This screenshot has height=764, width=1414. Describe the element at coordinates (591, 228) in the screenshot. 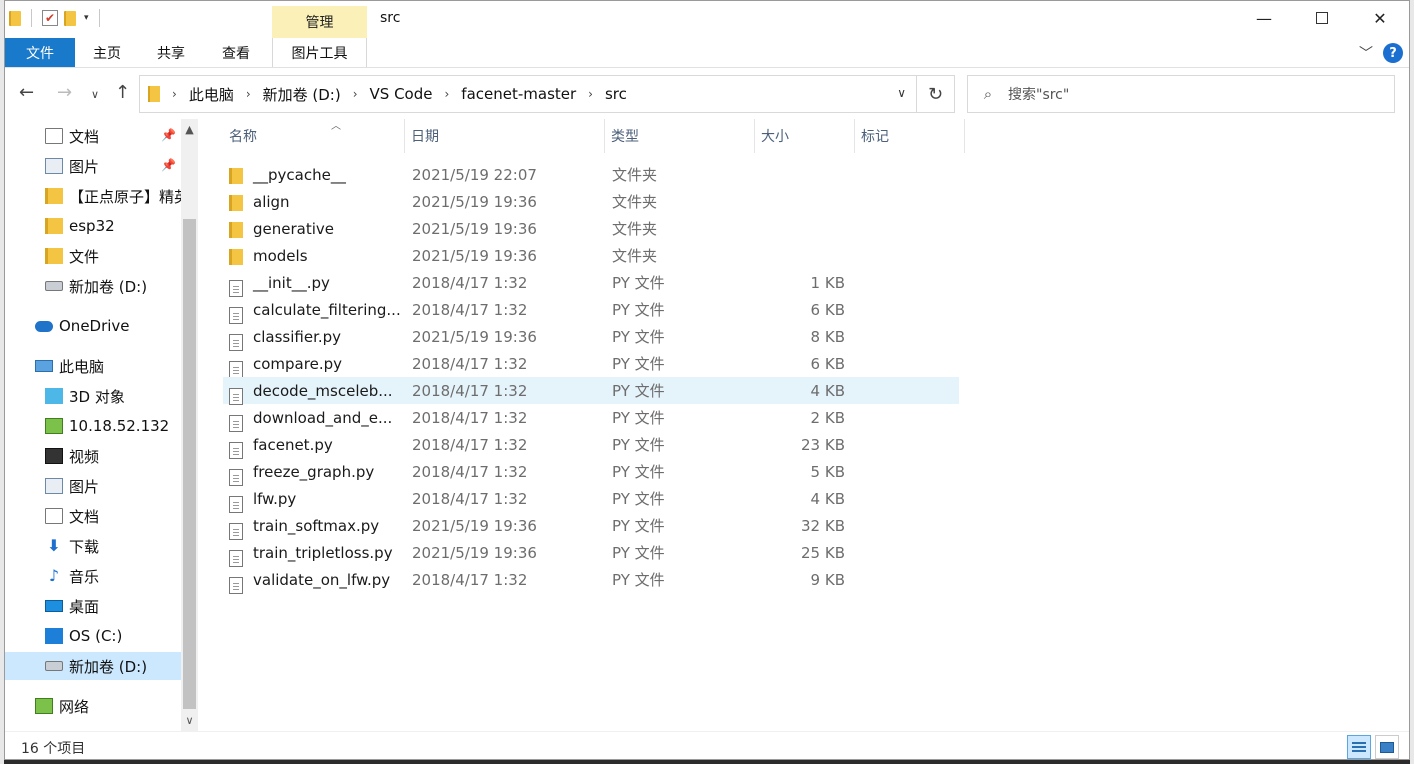

I see `table-row: generative 2021/5/19 19:36 文件夹` at that location.